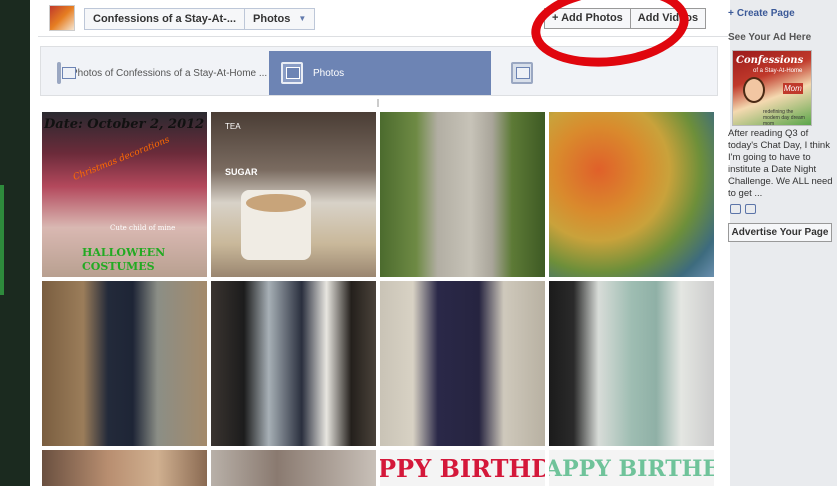 This screenshot has width=837, height=486. Describe the element at coordinates (784, 117) in the screenshot. I see `ad-image-tagline: redefining the modern day dream mom` at that location.